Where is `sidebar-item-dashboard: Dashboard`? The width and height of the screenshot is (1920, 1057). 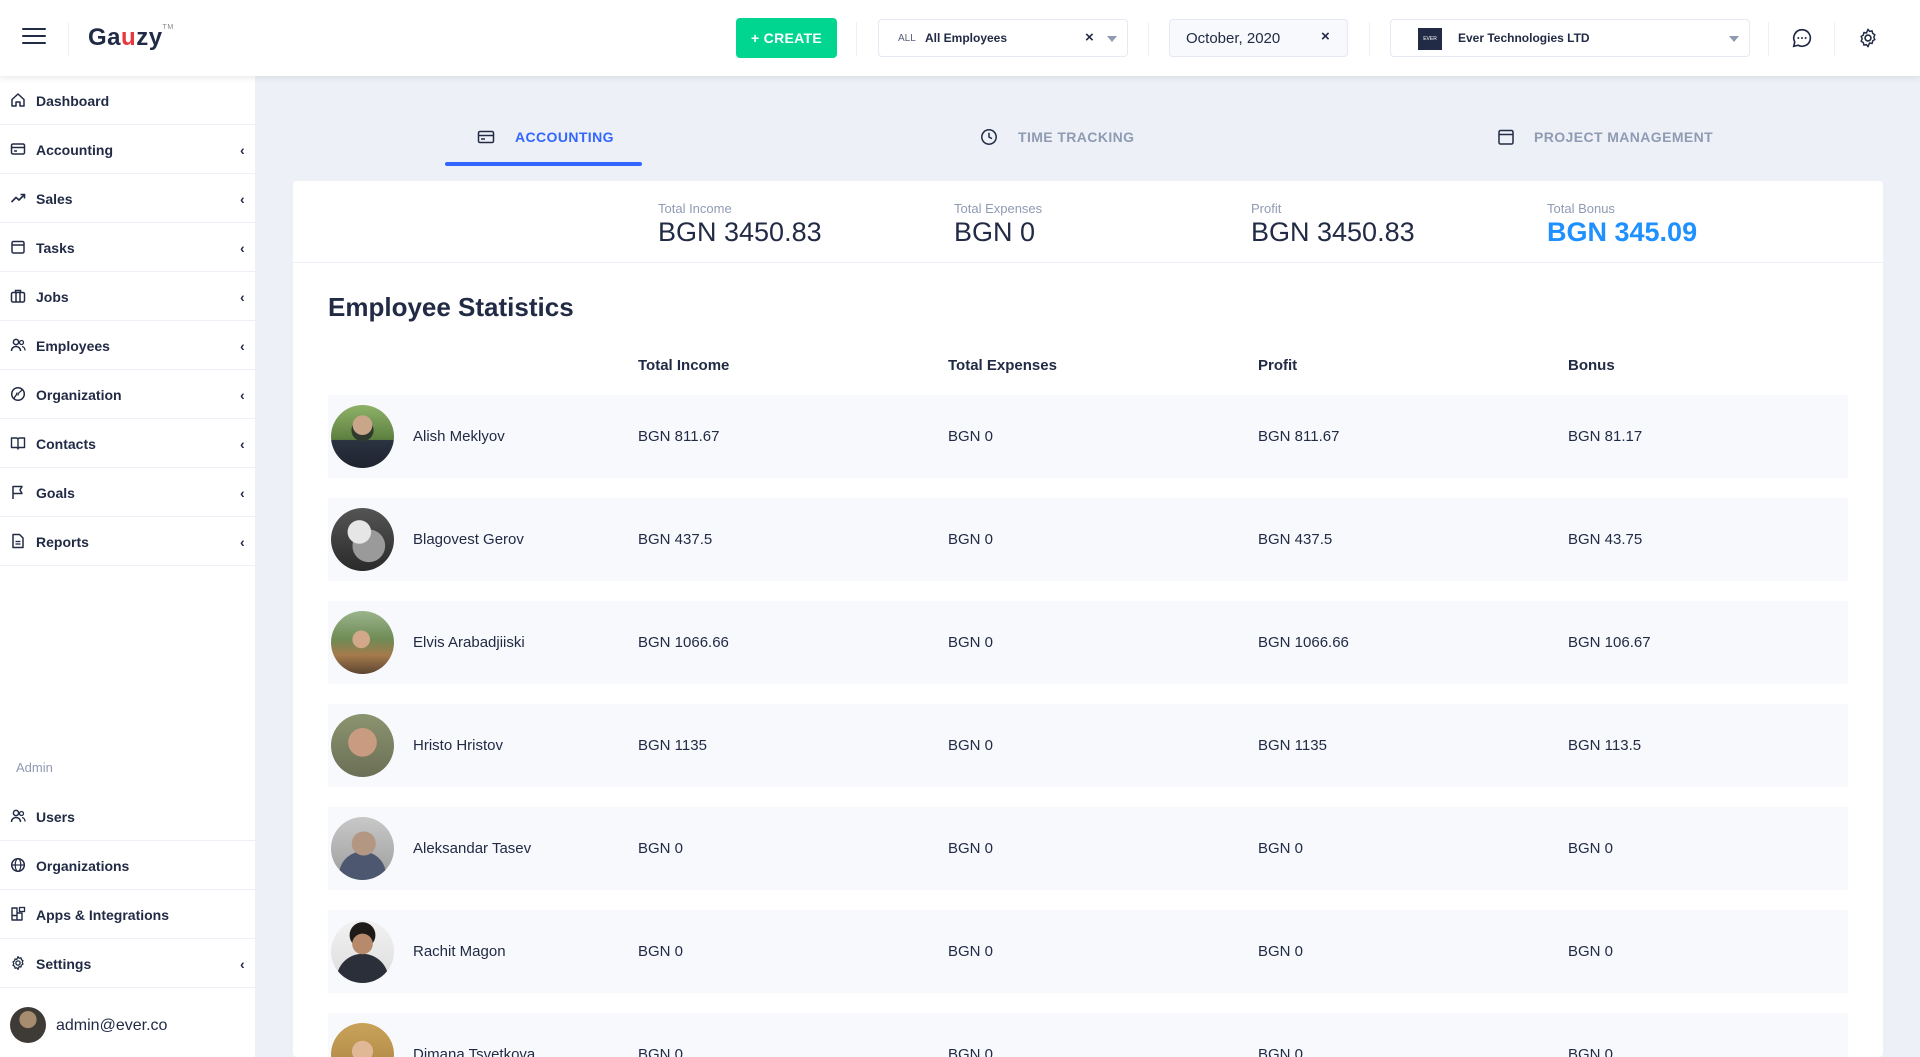
sidebar-item-dashboard: Dashboard is located at coordinates (128, 100).